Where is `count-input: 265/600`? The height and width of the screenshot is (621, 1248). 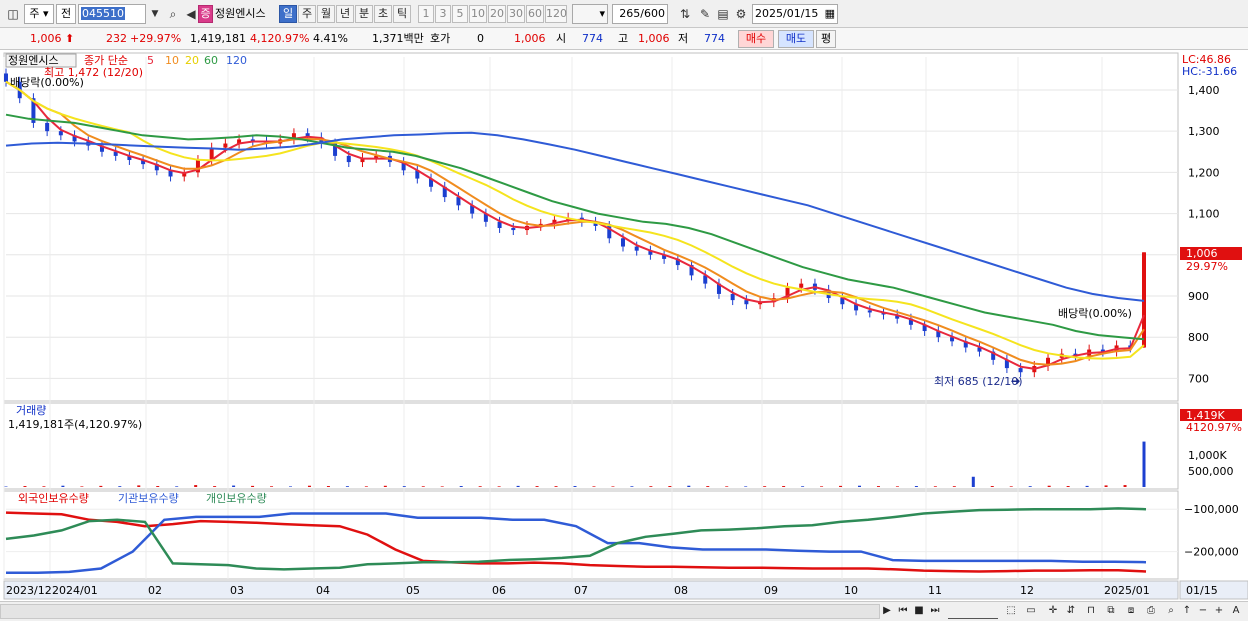
count-input: 265/600 is located at coordinates (640, 14).